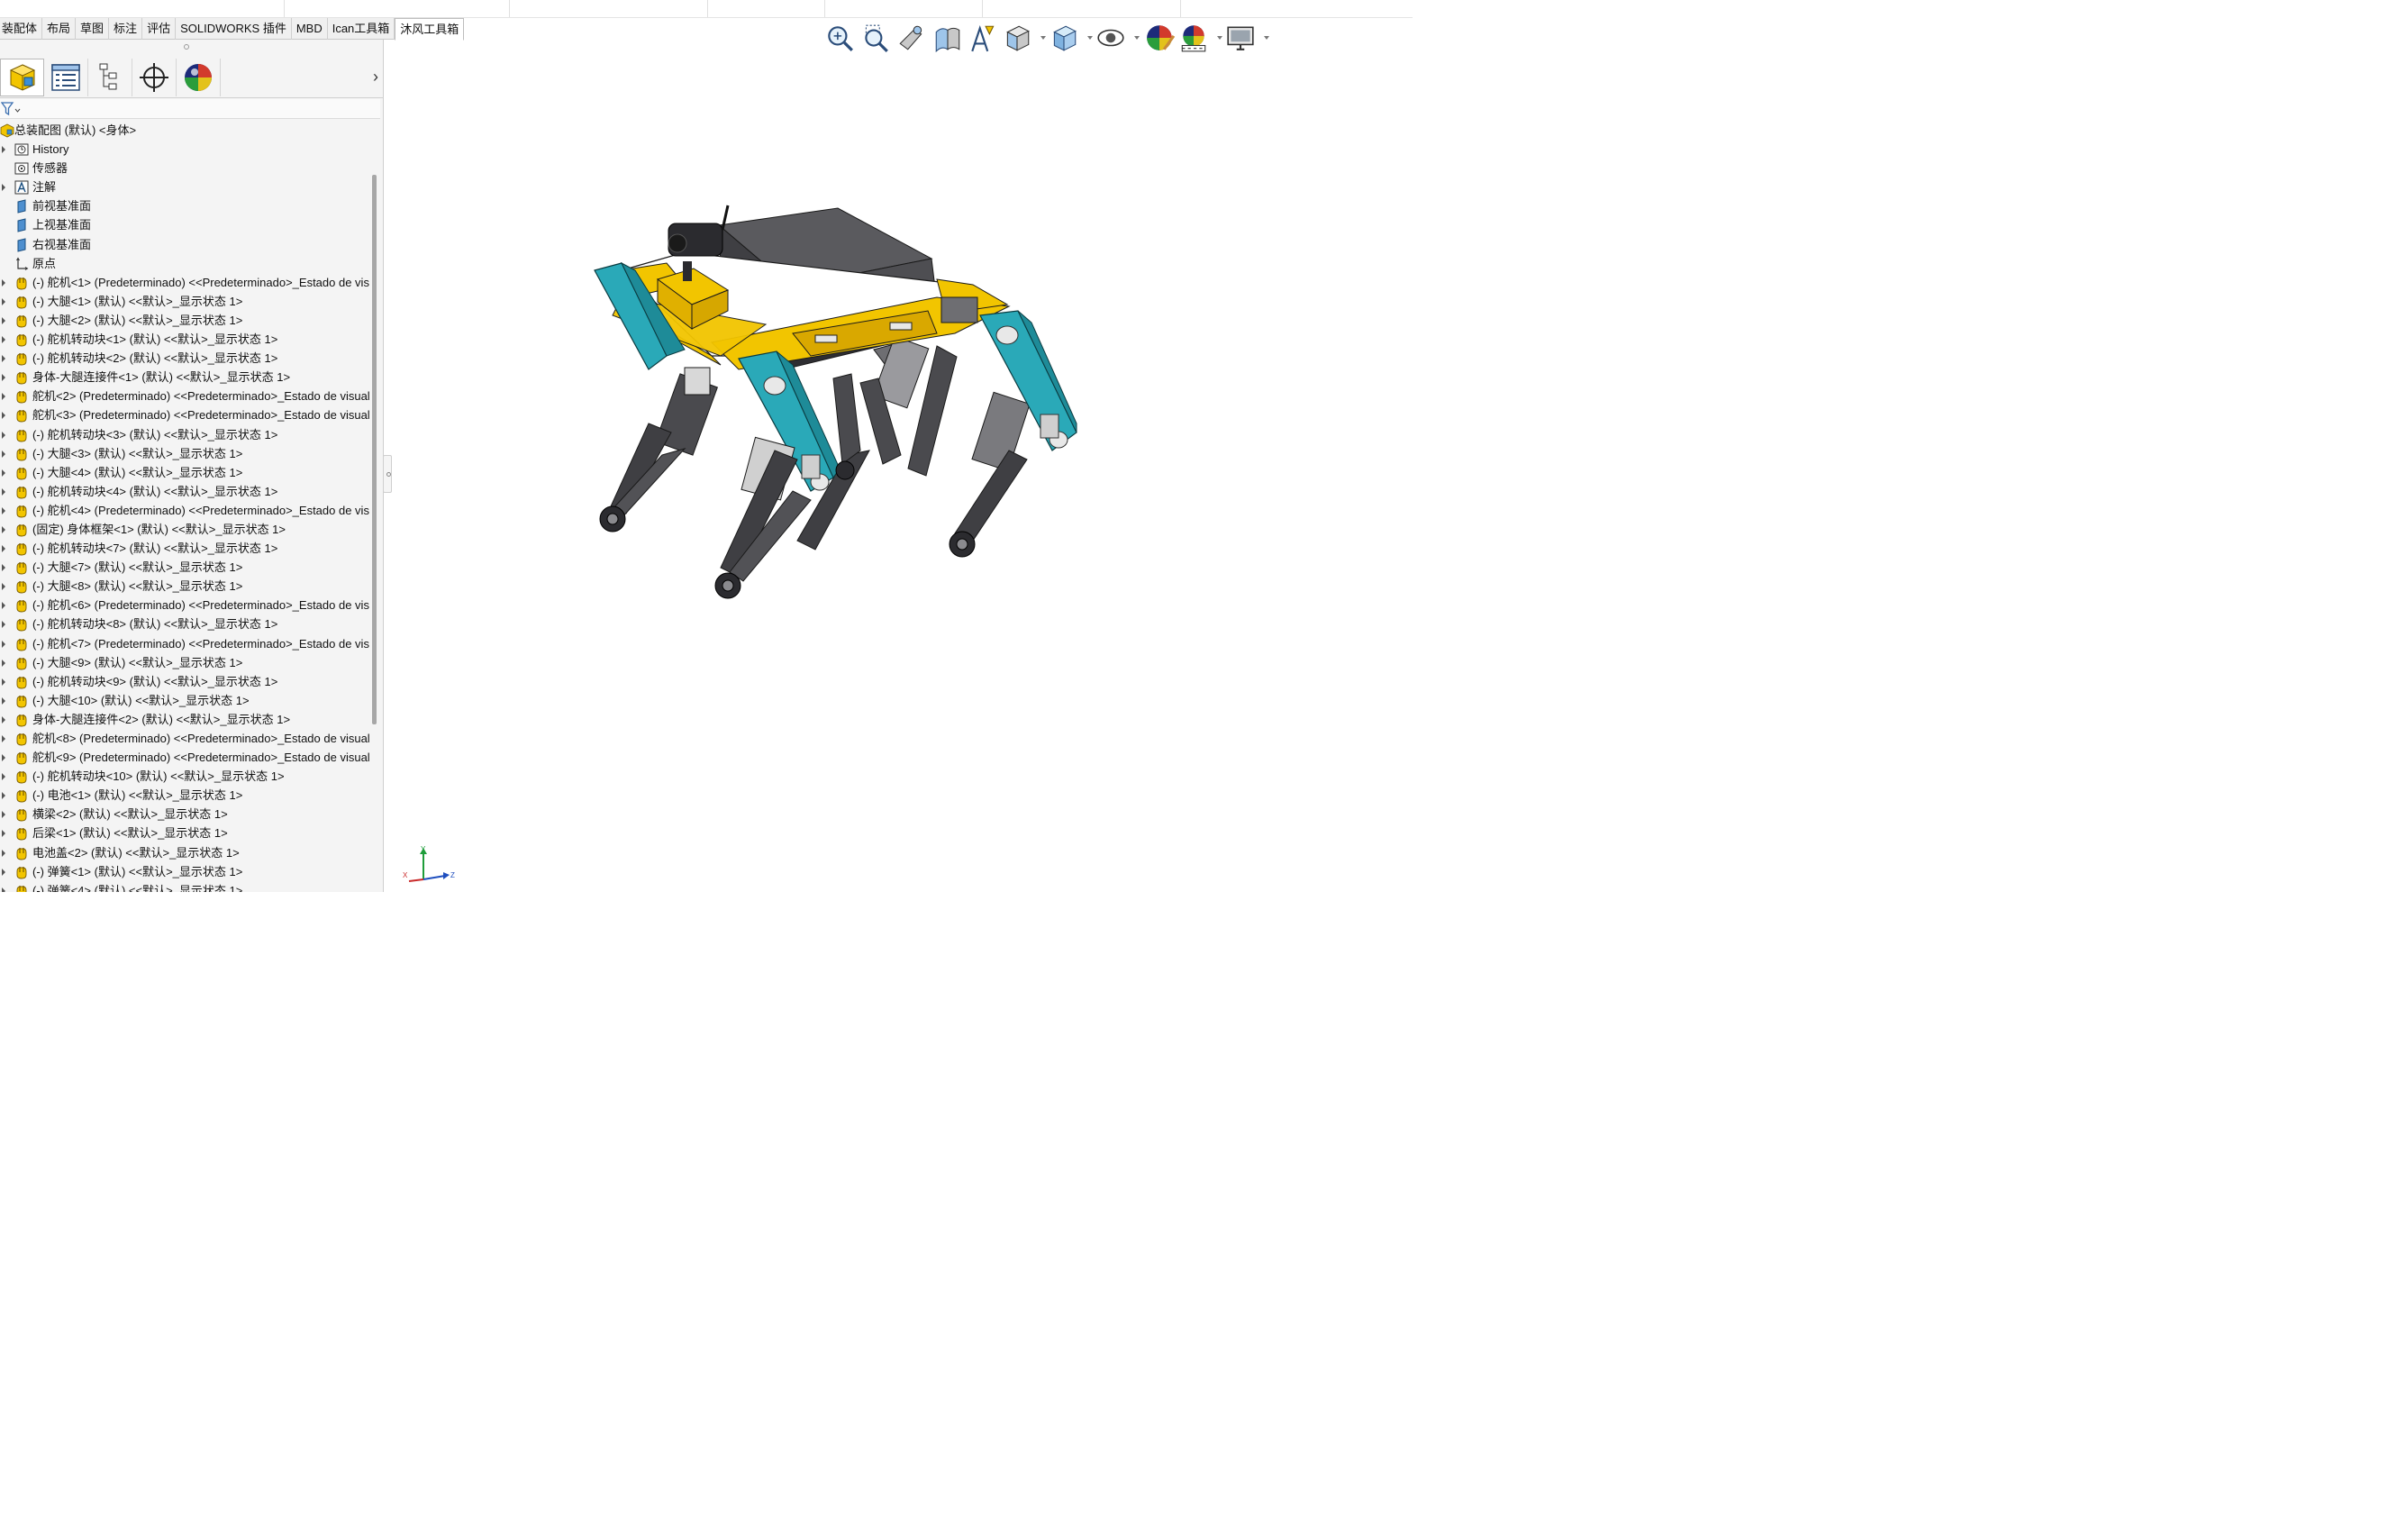 This screenshot has height=1520, width=2408. I want to click on tree-item: 原点, so click(184, 263).